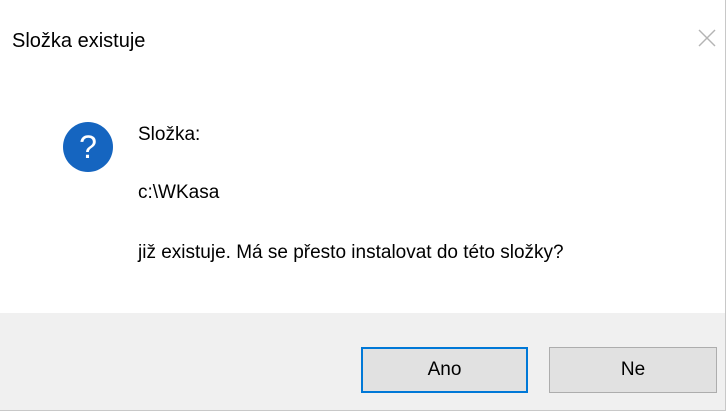  I want to click on question-icon: ?, so click(88, 147).